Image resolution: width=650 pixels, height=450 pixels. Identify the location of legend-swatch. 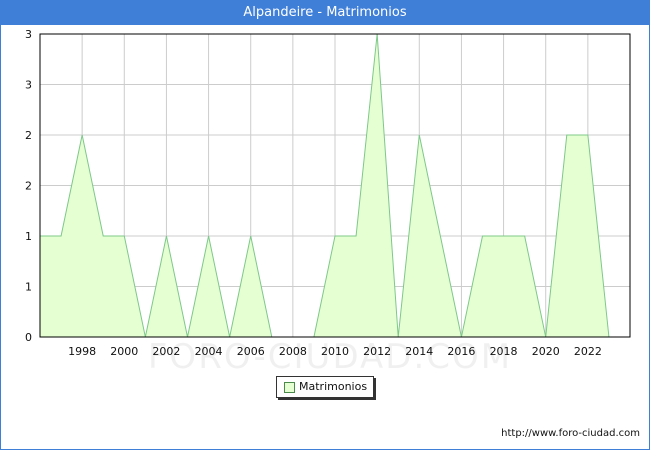
(289, 387).